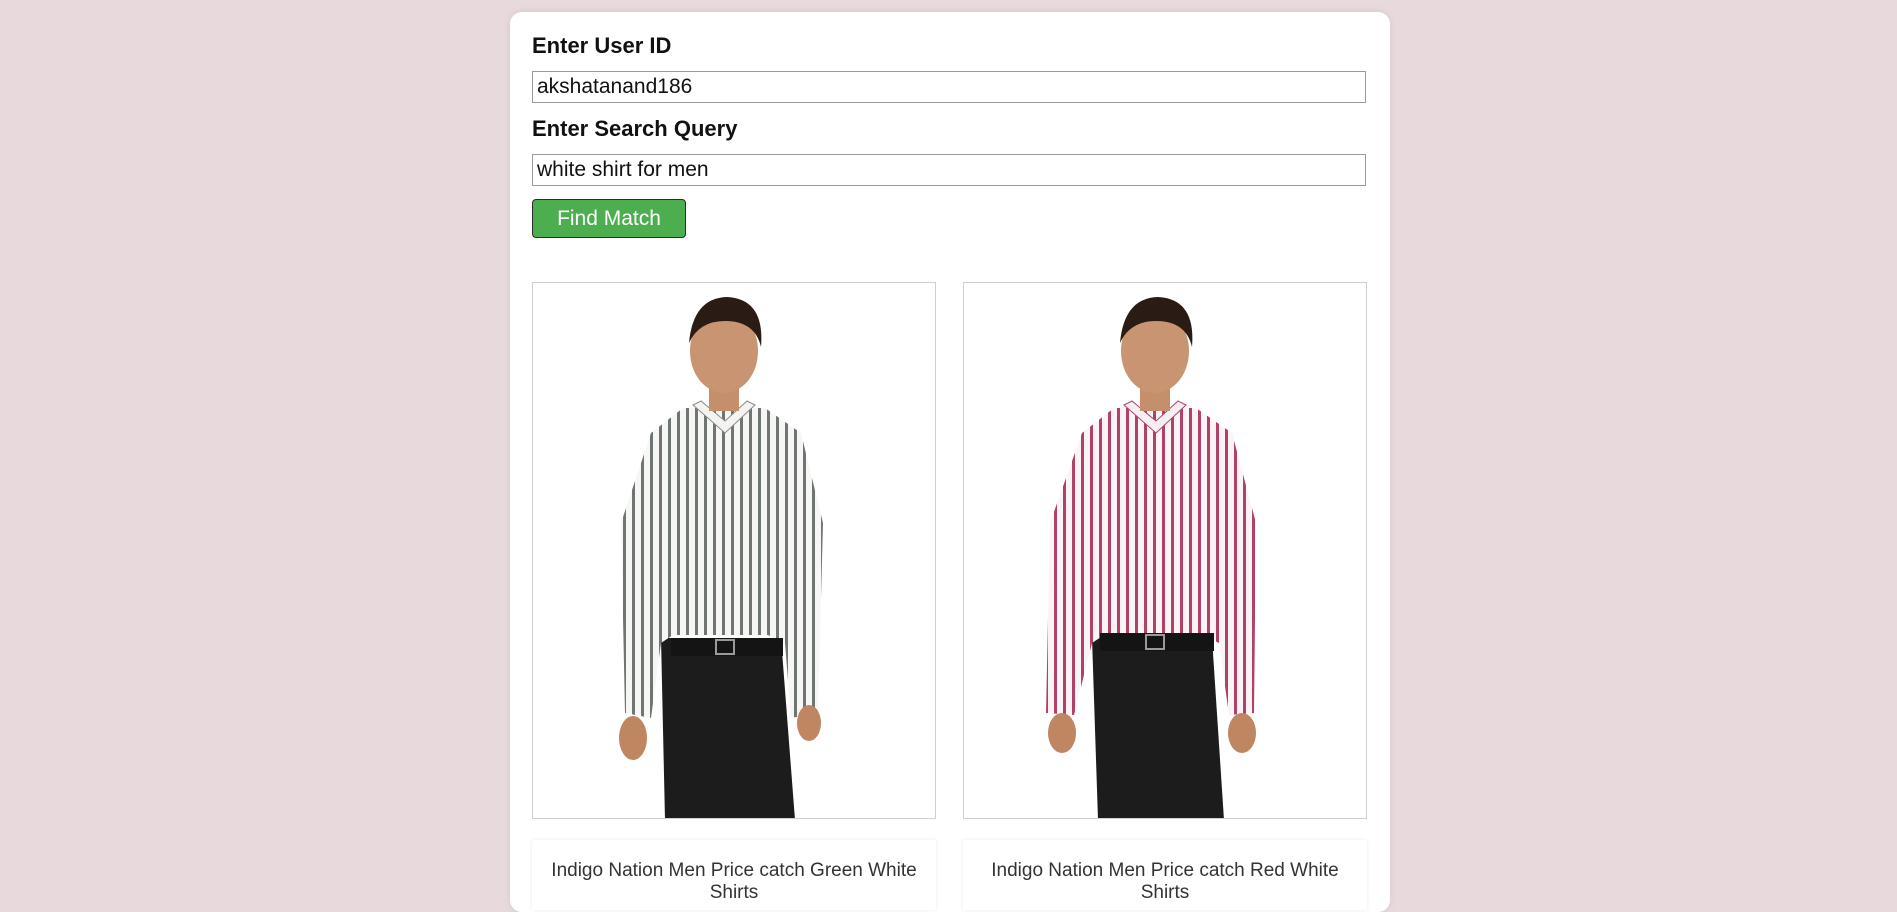 The image size is (1897, 912). I want to click on user-id-label: Enter User ID, so click(602, 45).